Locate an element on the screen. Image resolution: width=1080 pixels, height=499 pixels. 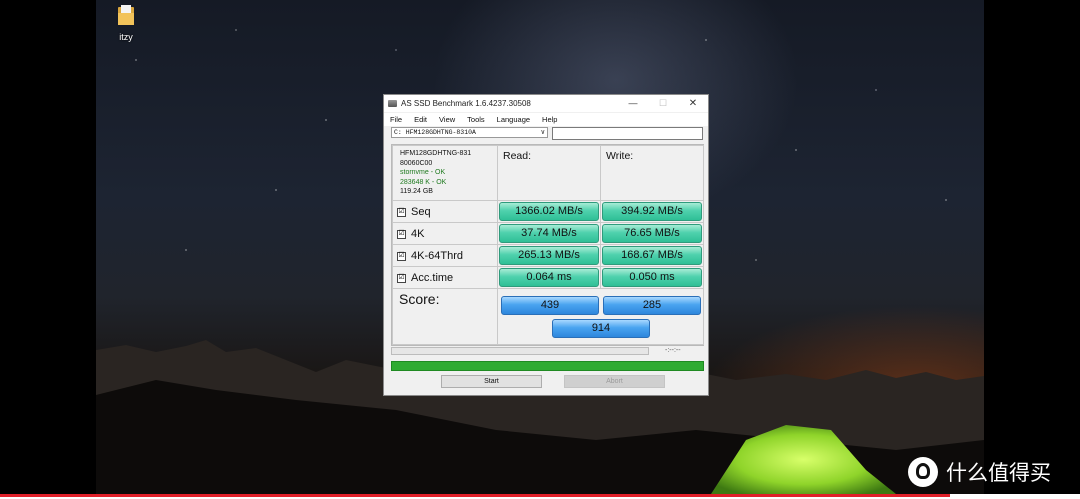
seq-checkbox-label: ☑ Seq is located at coordinates (414, 212).